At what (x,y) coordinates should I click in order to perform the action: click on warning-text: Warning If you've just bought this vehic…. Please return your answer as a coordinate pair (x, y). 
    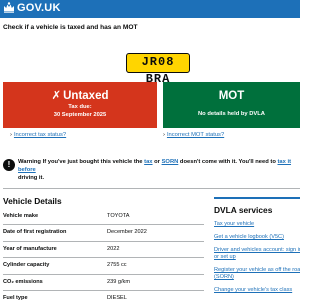
    Looking at the image, I should click on (159, 170).